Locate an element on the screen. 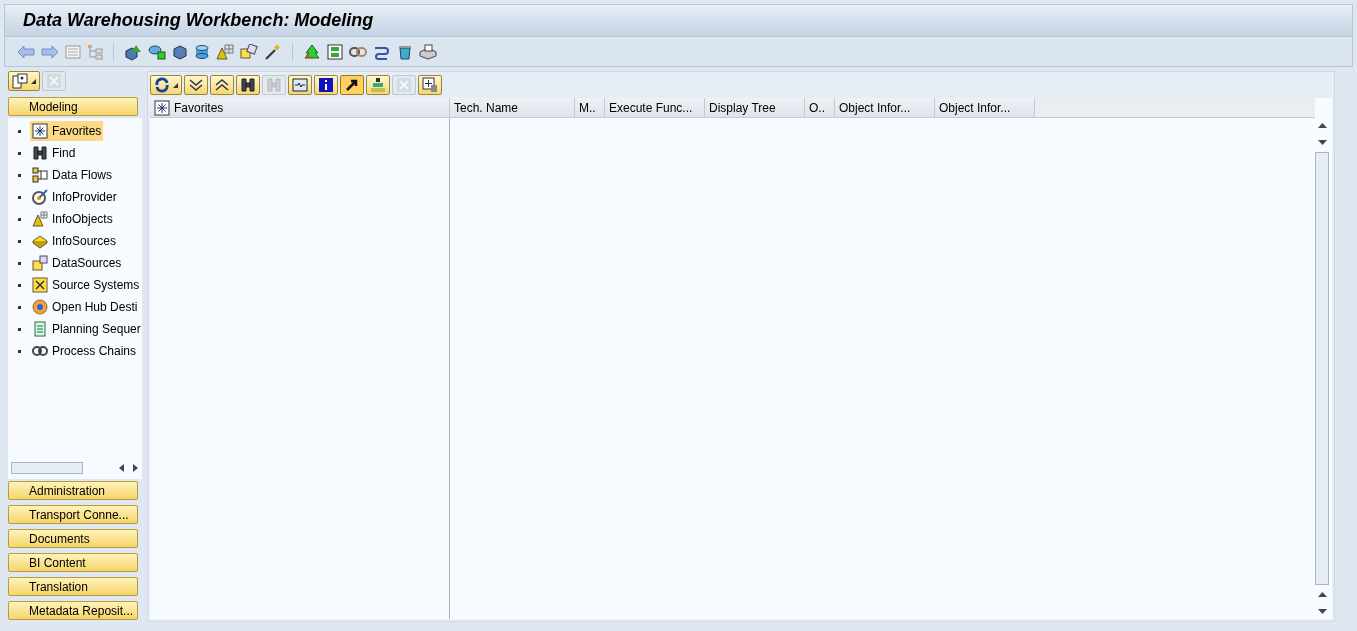 This screenshot has width=1357, height=631. collapse-icon is located at coordinates (222, 85).